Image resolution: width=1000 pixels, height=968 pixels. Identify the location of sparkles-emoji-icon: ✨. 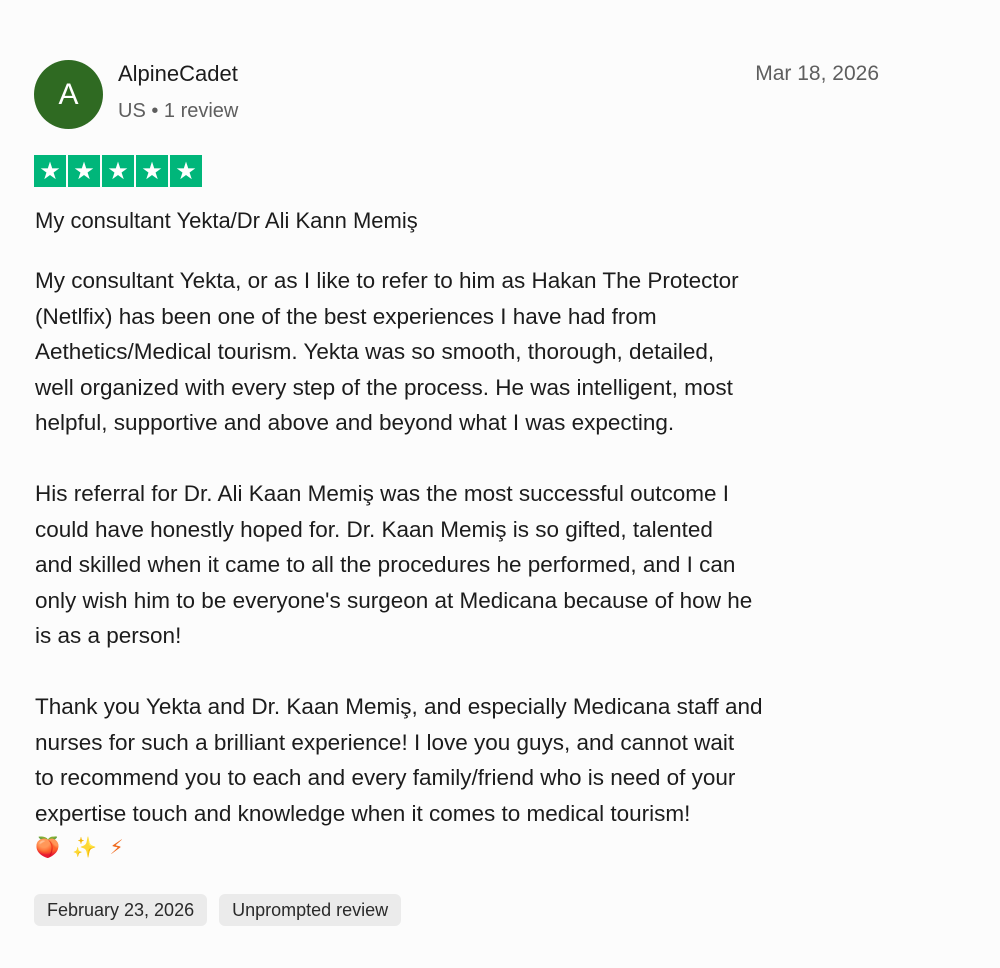
(85, 847).